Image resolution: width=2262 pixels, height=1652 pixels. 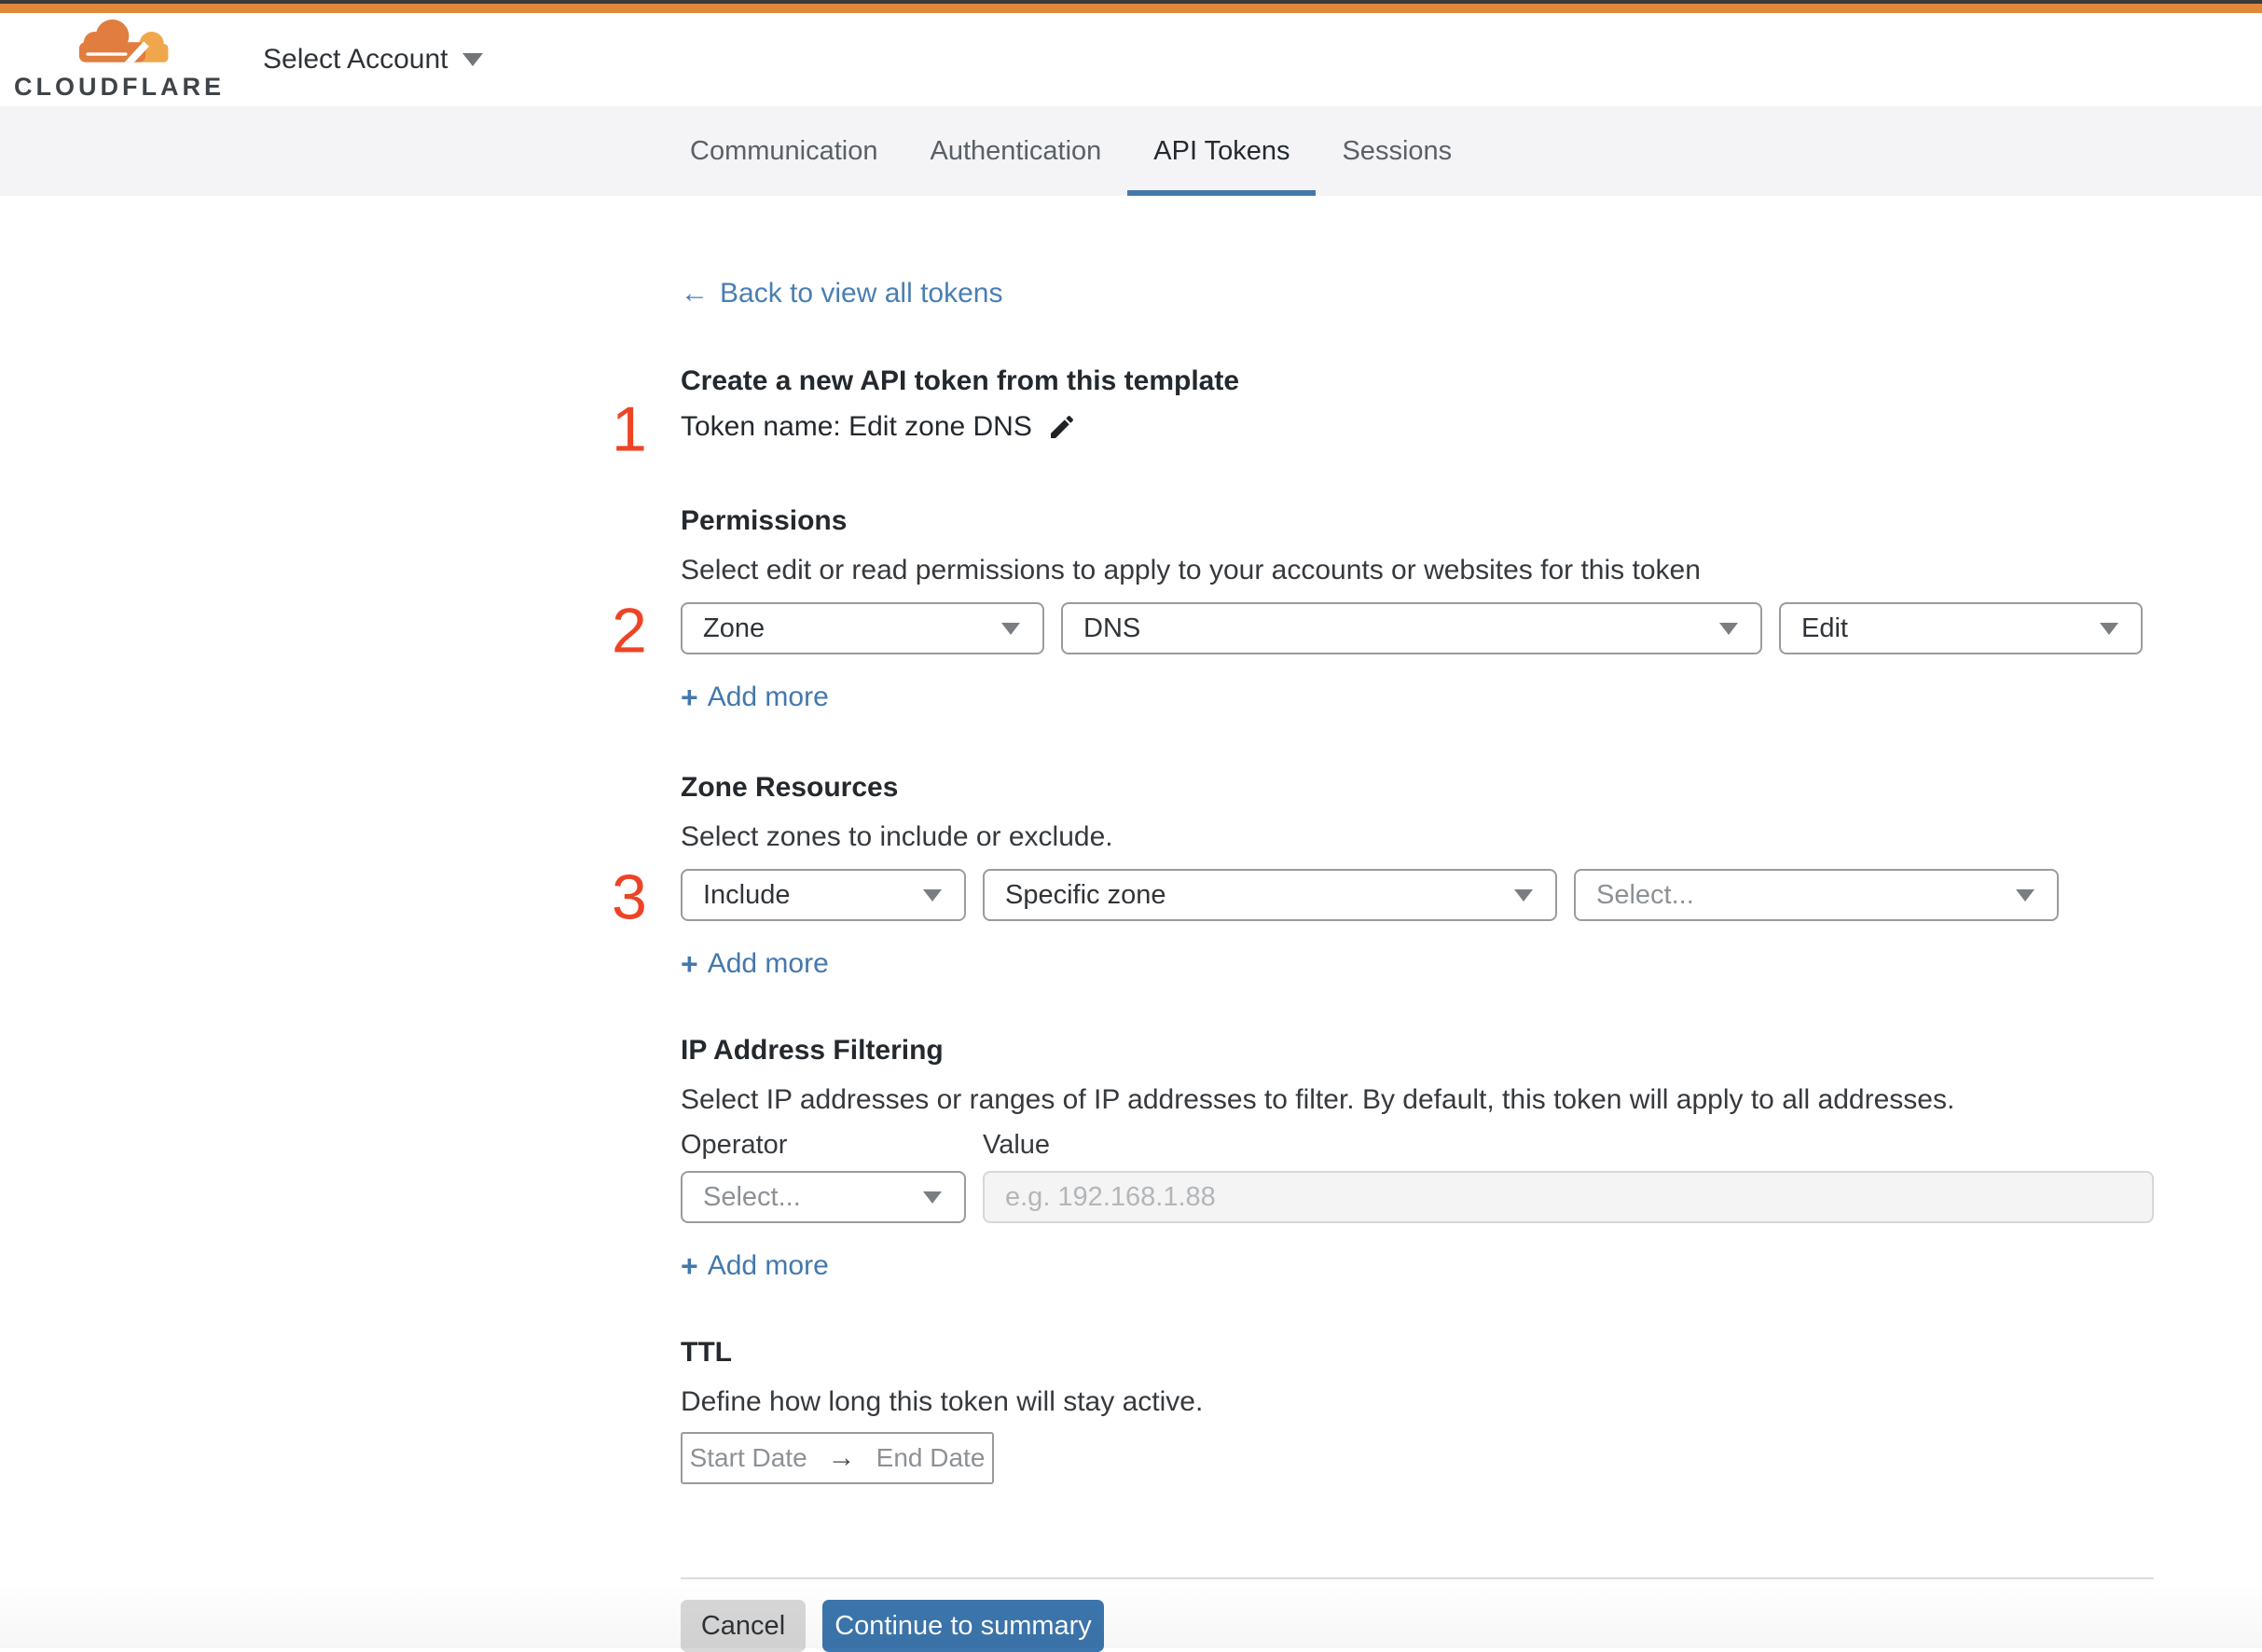 What do you see at coordinates (963, 1626) in the screenshot?
I see `continue-to-summary-button: Continue to summary` at bounding box center [963, 1626].